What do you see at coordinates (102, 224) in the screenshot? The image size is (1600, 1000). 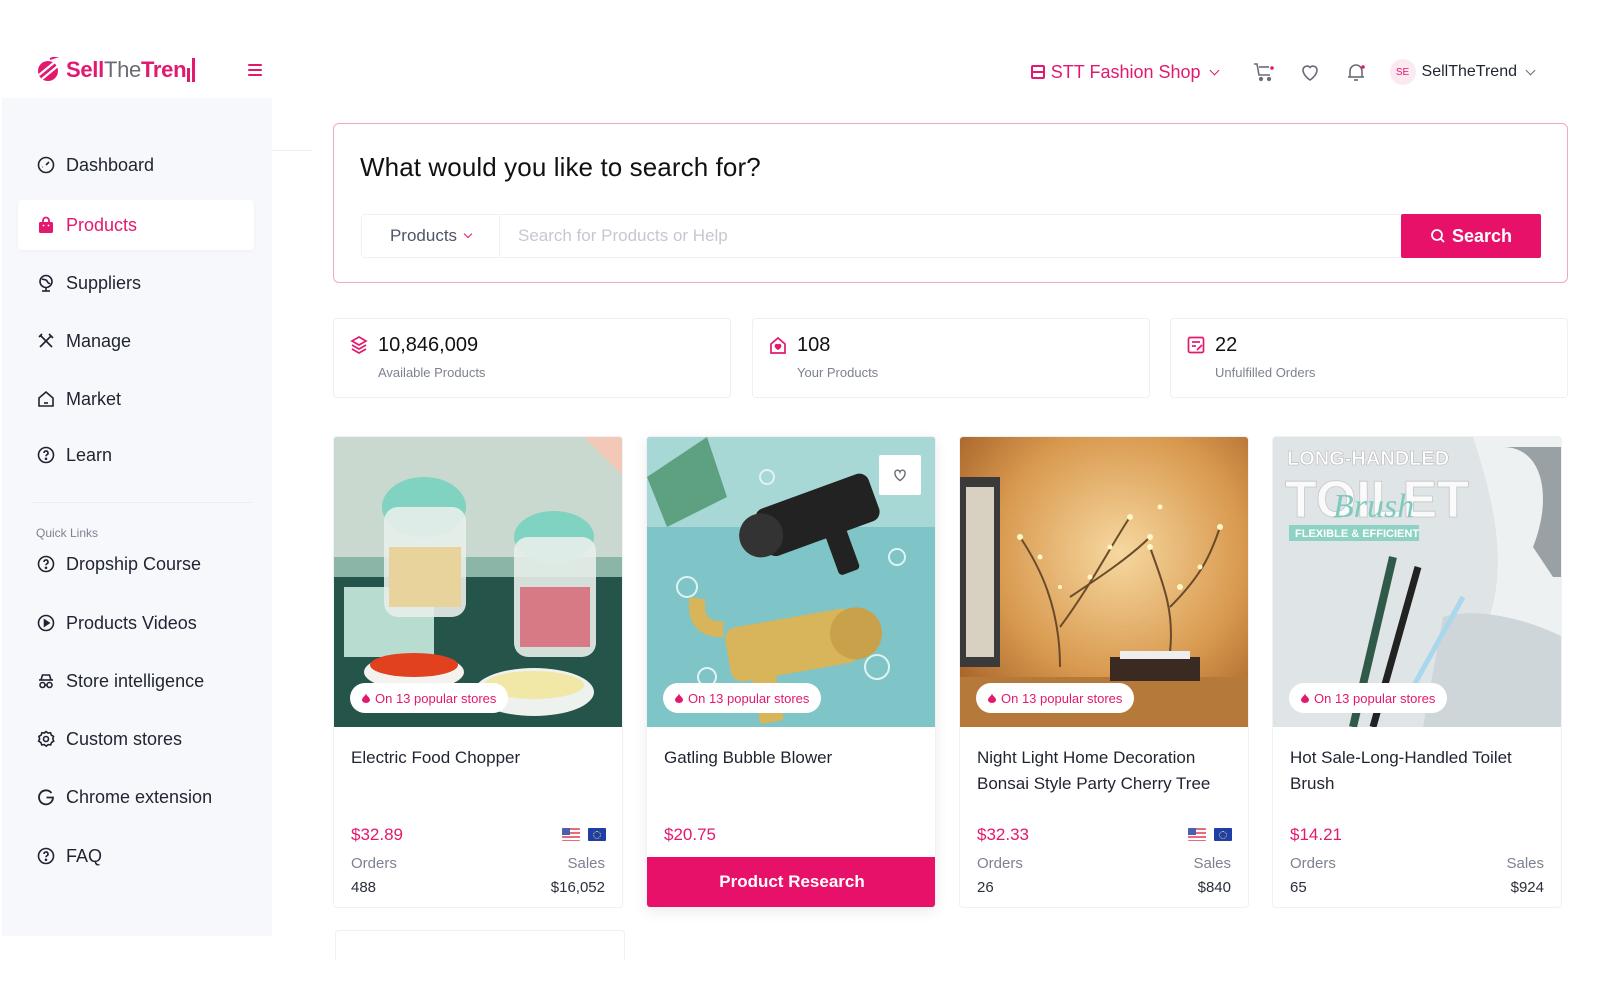 I see `sidebar-item-label: Products` at bounding box center [102, 224].